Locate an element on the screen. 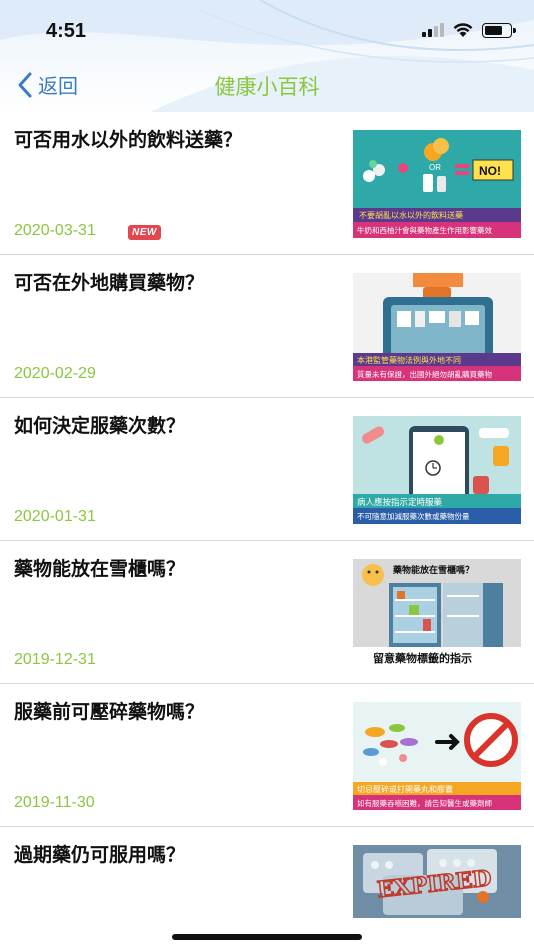 This screenshot has width=534, height=950. thumb-caption: 不可隨意加減服藥次數或藥物份量 is located at coordinates (413, 516).